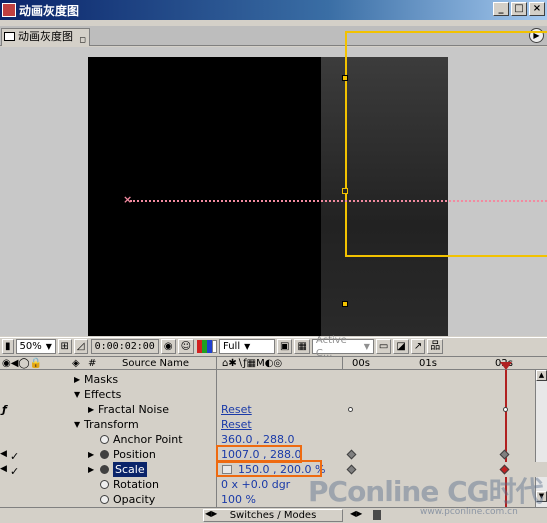 This screenshot has width=547, height=523. I want to click on watermark-logo: PConline CG时代, so click(426, 490).